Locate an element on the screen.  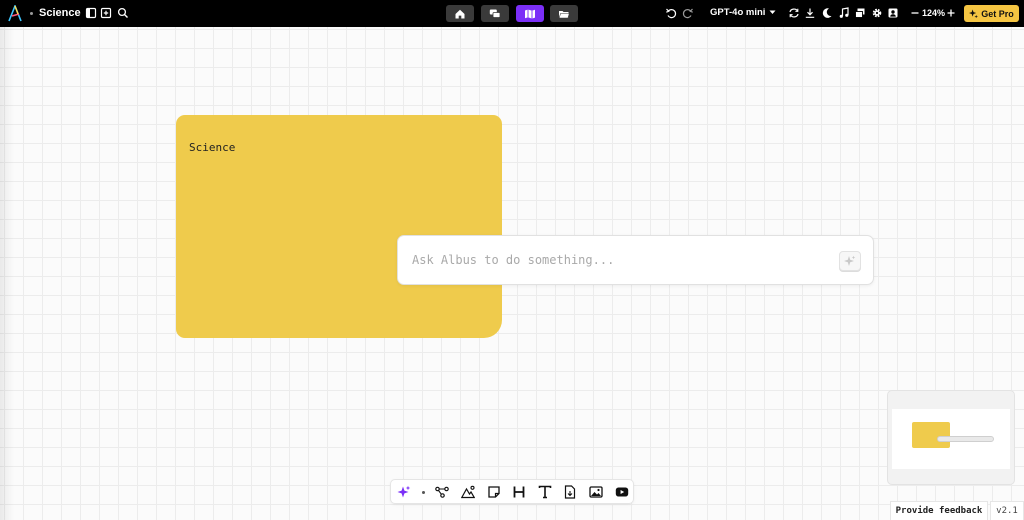
nav-map-button is located at coordinates (530, 13).